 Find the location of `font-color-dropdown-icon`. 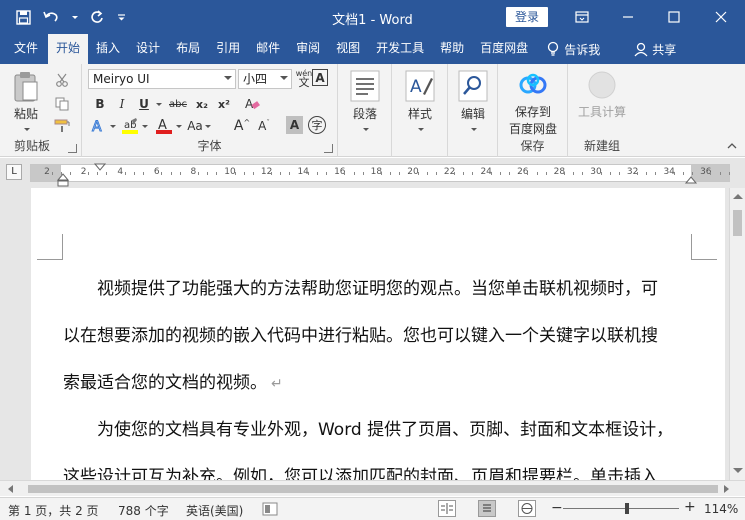

font-color-dropdown-icon is located at coordinates (179, 126).